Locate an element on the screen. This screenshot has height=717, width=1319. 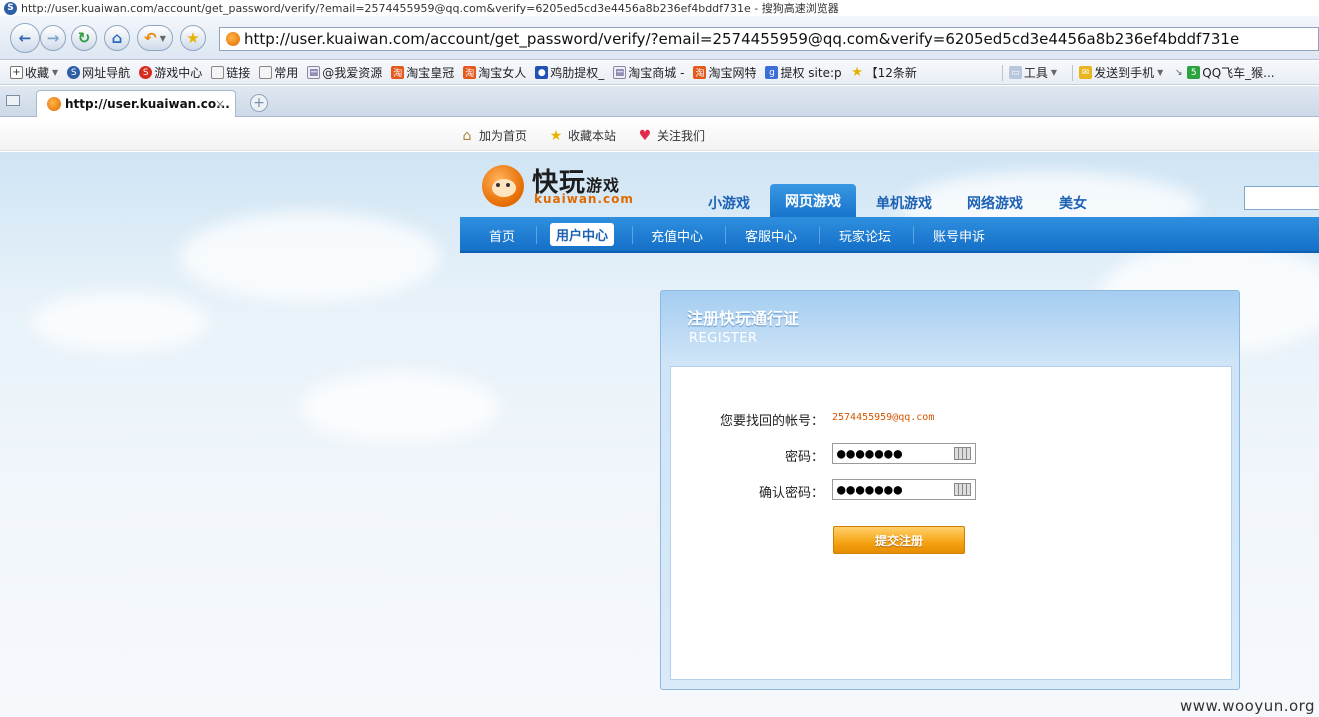
send-to-phone-menu: ✉ 发送到手机 ▼ is located at coordinates (1121, 72).